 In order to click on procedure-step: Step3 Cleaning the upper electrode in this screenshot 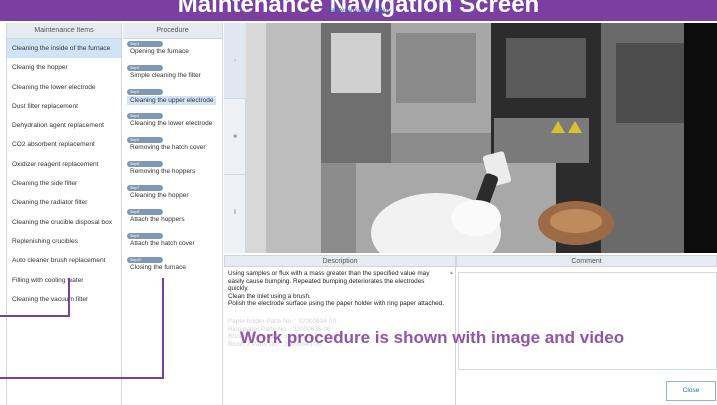, I will do `click(172, 99)`.